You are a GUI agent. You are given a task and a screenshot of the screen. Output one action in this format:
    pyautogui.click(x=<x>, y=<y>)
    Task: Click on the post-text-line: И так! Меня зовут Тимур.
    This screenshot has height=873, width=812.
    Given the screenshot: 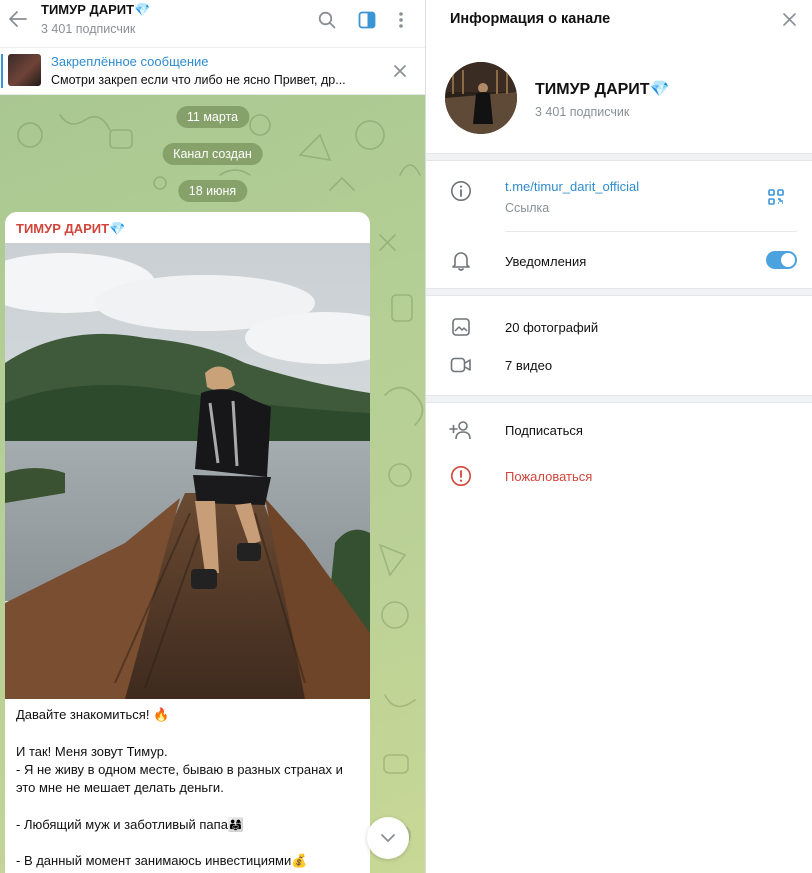 What is the action you would take?
    pyautogui.click(x=92, y=751)
    